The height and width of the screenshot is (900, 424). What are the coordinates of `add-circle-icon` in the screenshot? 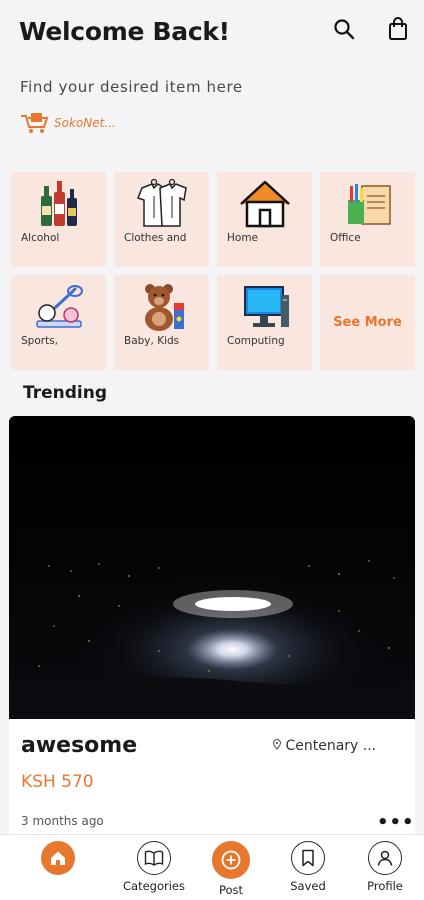 It's located at (231, 860).